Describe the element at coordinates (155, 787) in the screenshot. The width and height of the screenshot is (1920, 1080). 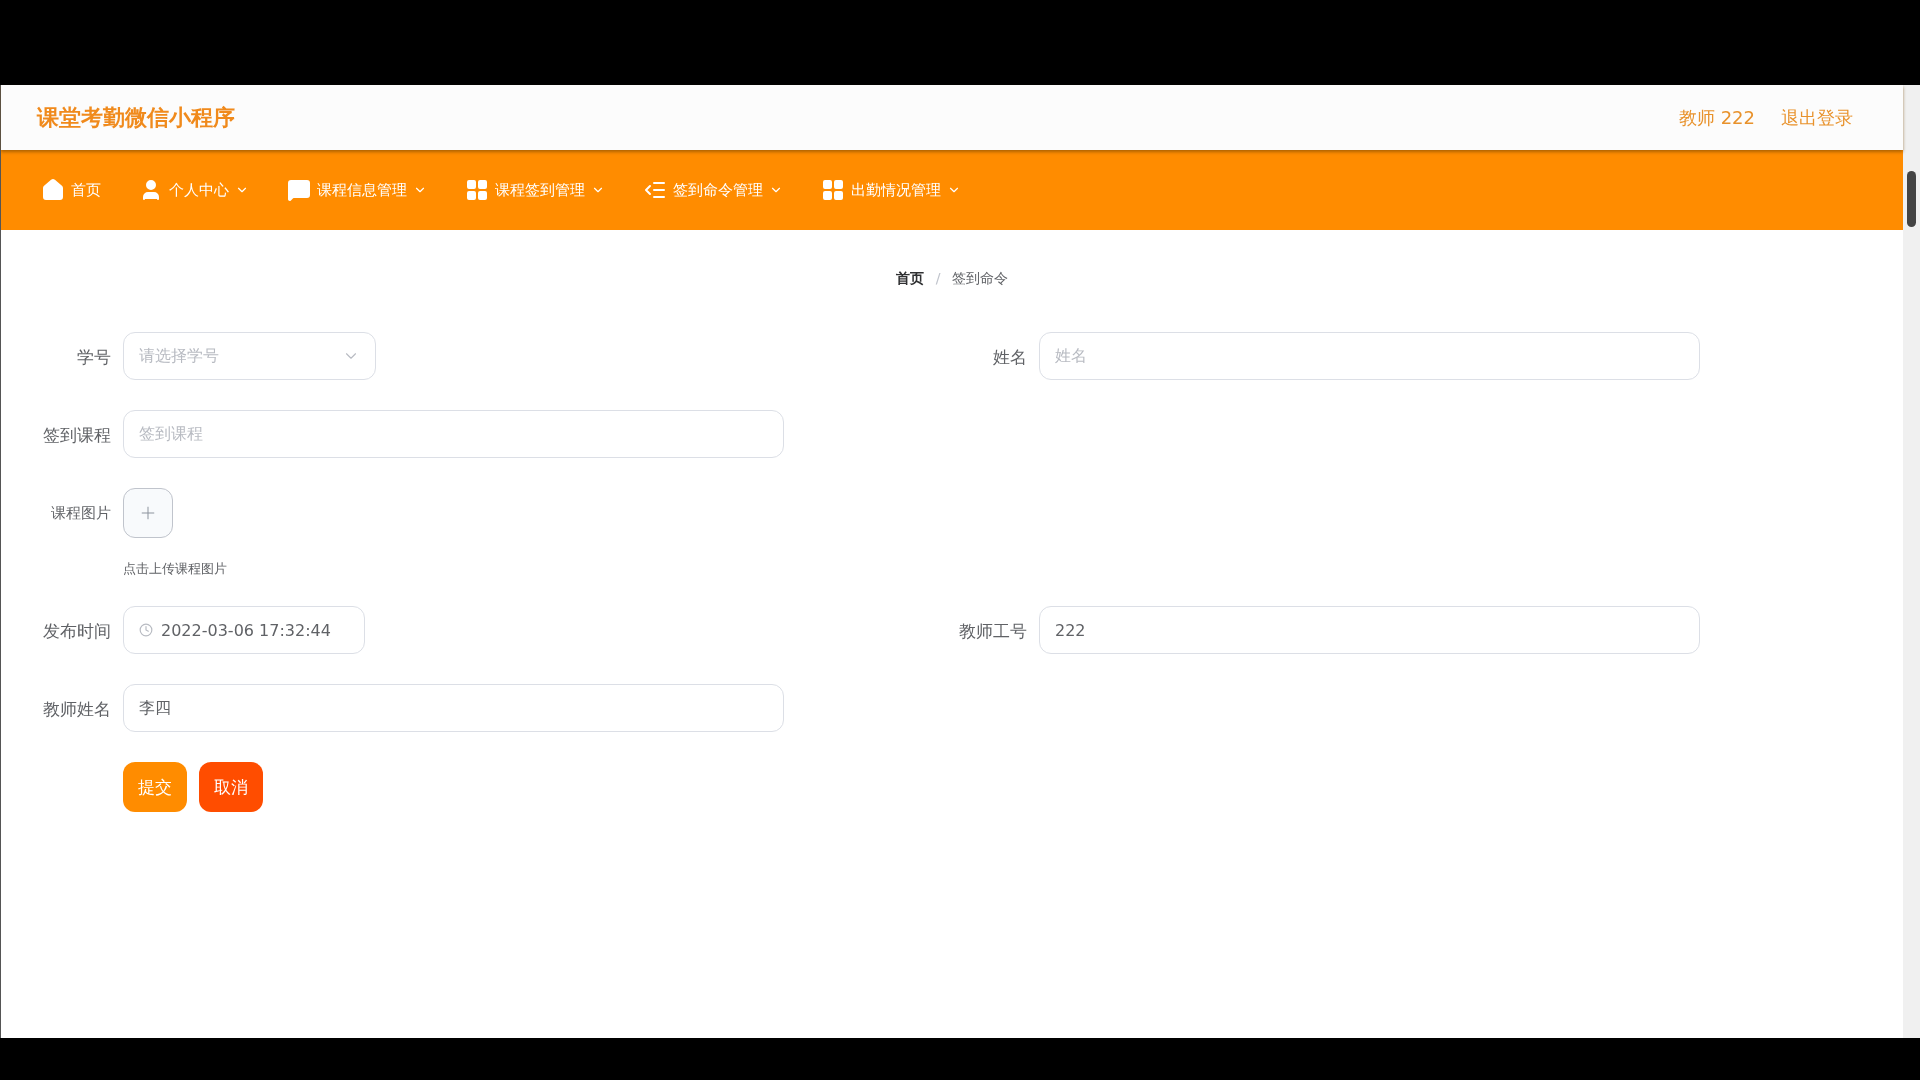
I see `submit-button: 提交` at that location.